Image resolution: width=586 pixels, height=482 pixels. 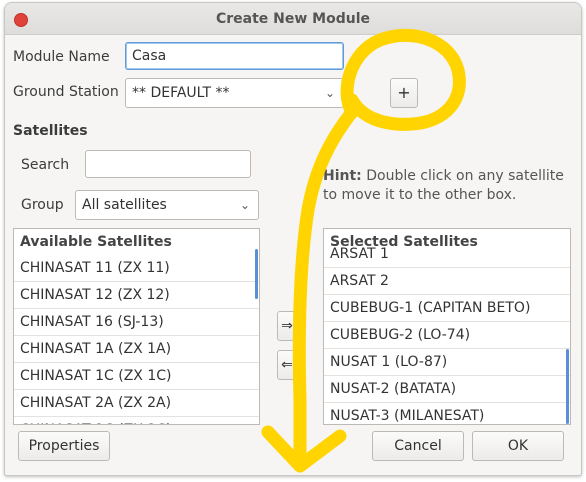 What do you see at coordinates (64, 446) in the screenshot?
I see `properties-button: Properties` at bounding box center [64, 446].